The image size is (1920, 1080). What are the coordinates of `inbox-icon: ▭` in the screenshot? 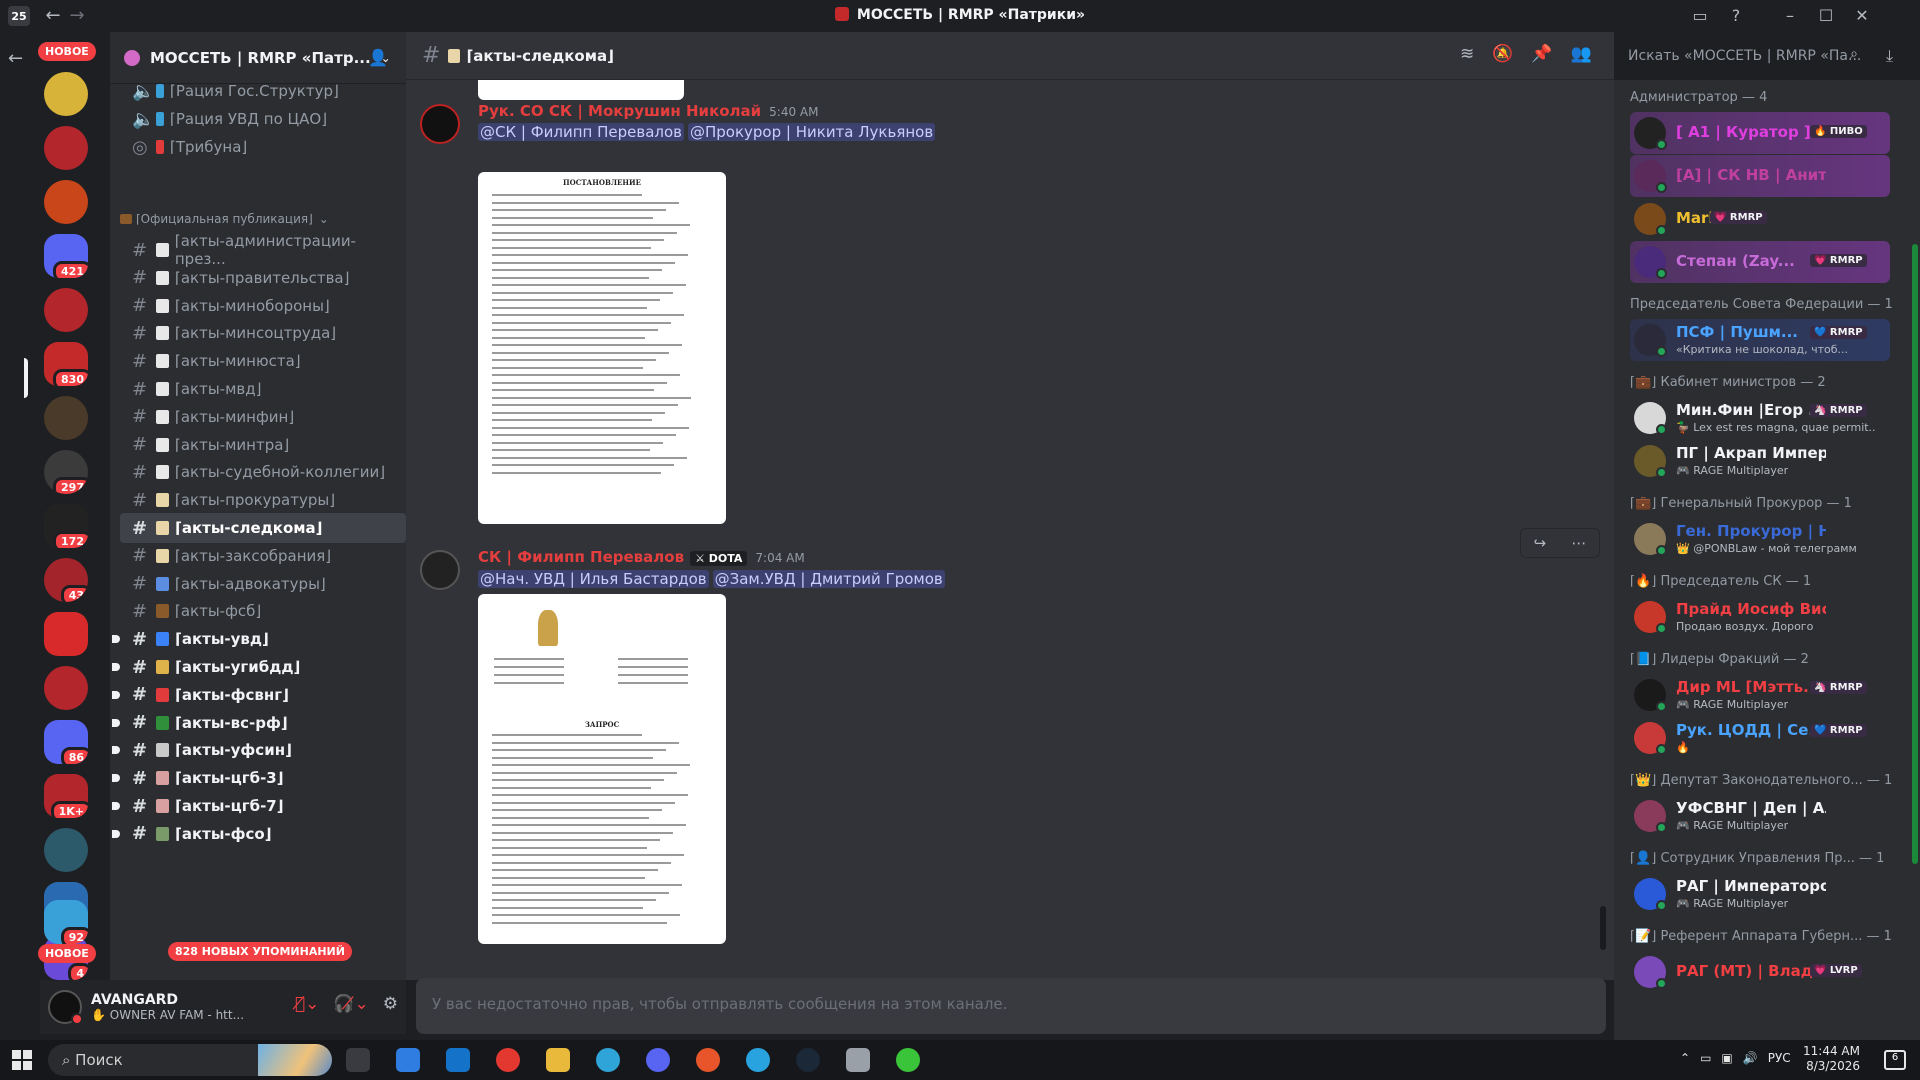 It's located at (1700, 16).